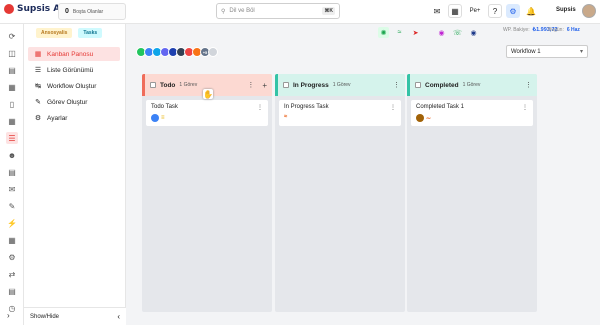  I want to click on task-title: Completed Task 1, so click(440, 107).